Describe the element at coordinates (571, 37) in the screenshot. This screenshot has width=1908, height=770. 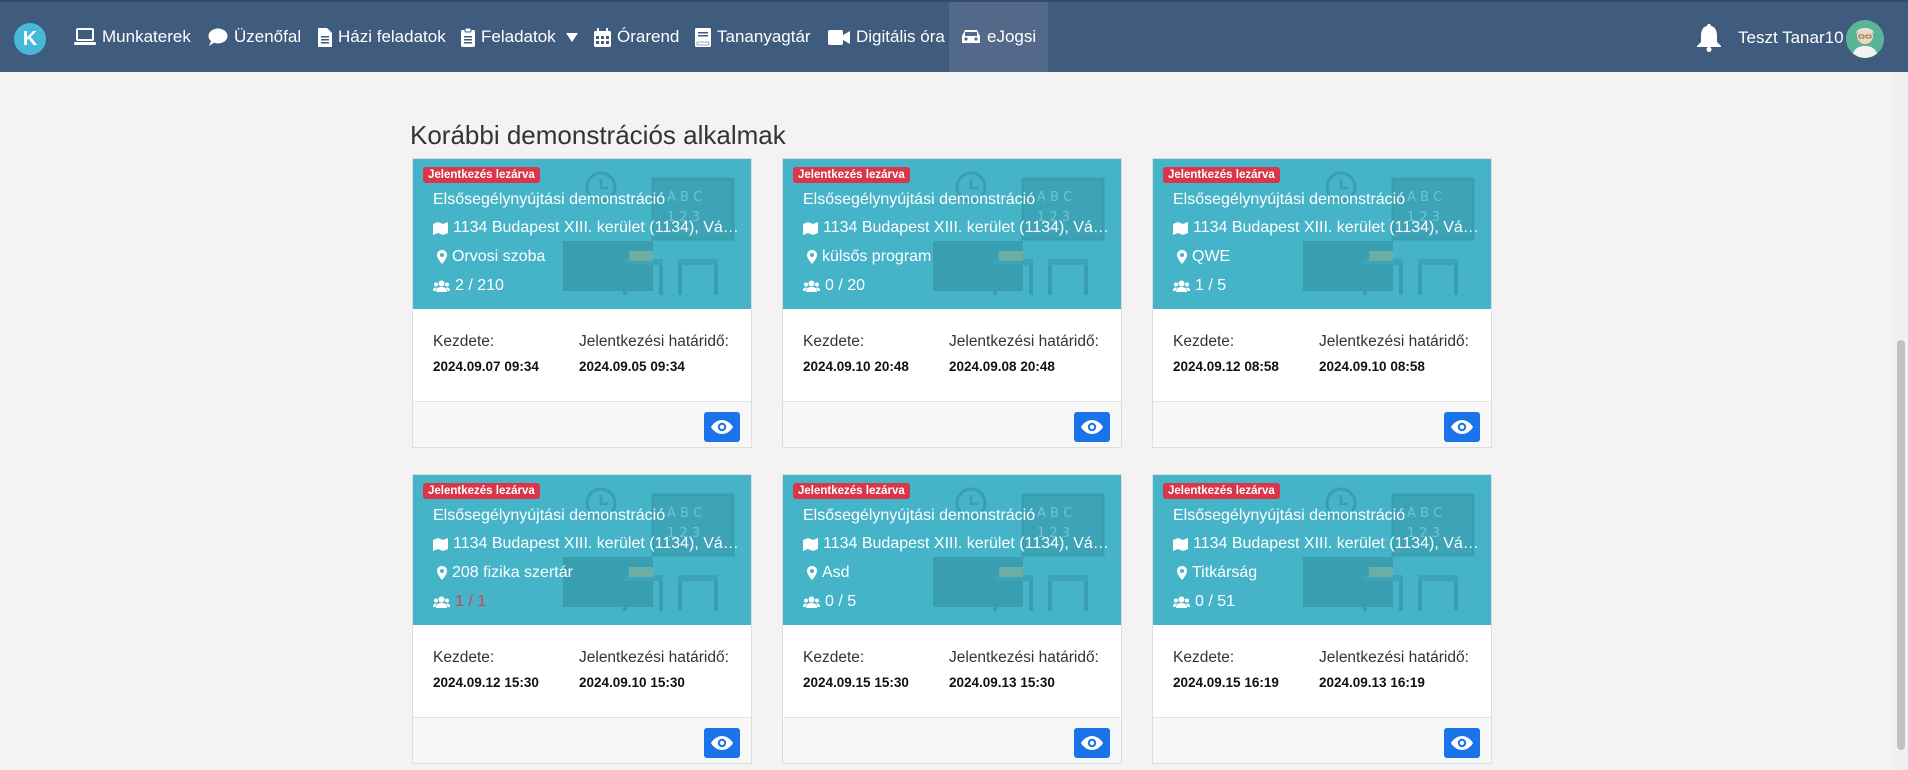
I see `chevron-down-icon` at that location.